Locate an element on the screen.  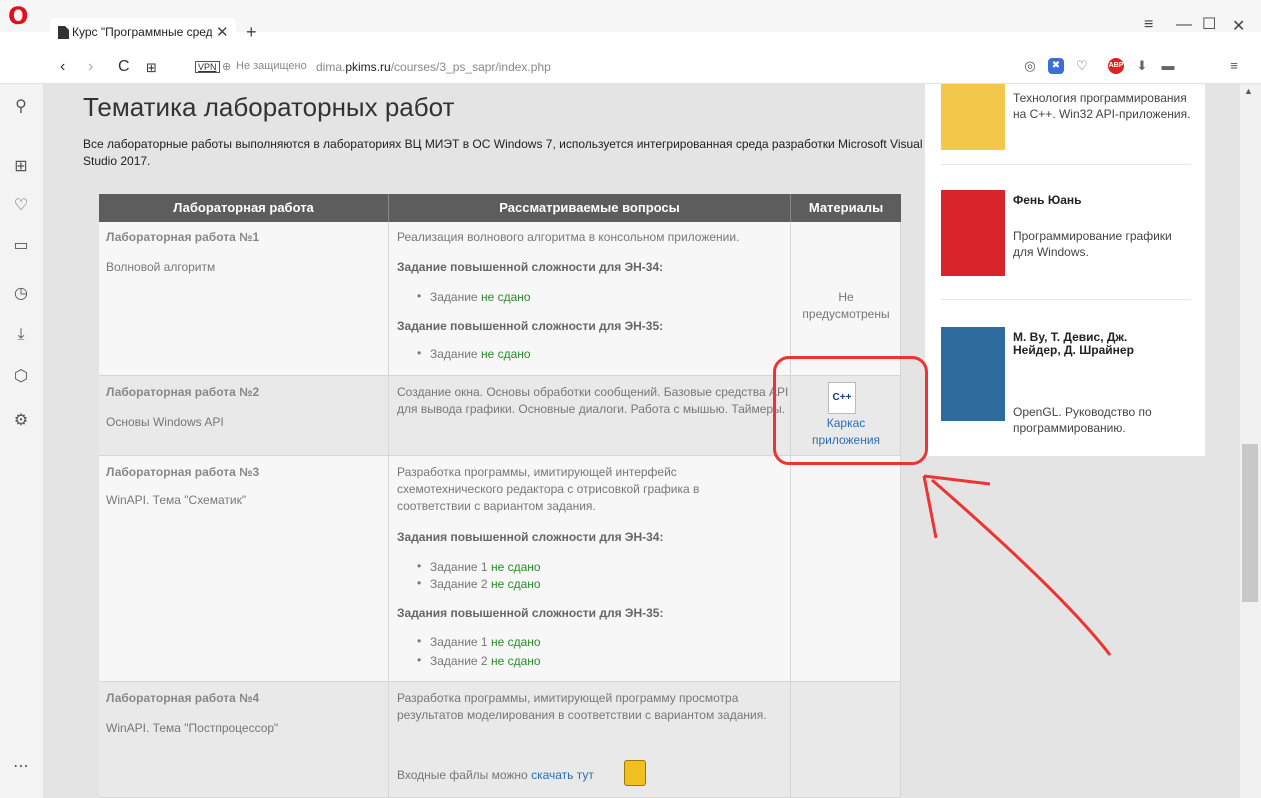
lab3-hard34: Задания повышенной сложности для ЭН-34: is located at coordinates (530, 537).